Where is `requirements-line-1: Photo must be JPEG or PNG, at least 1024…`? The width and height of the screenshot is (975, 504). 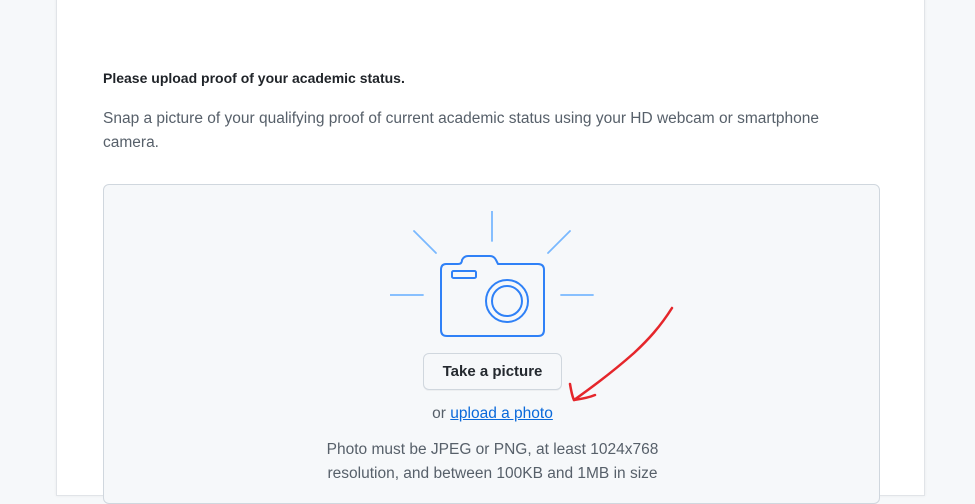
requirements-line-1: Photo must be JPEG or PNG, at least 1024… is located at coordinates (492, 449).